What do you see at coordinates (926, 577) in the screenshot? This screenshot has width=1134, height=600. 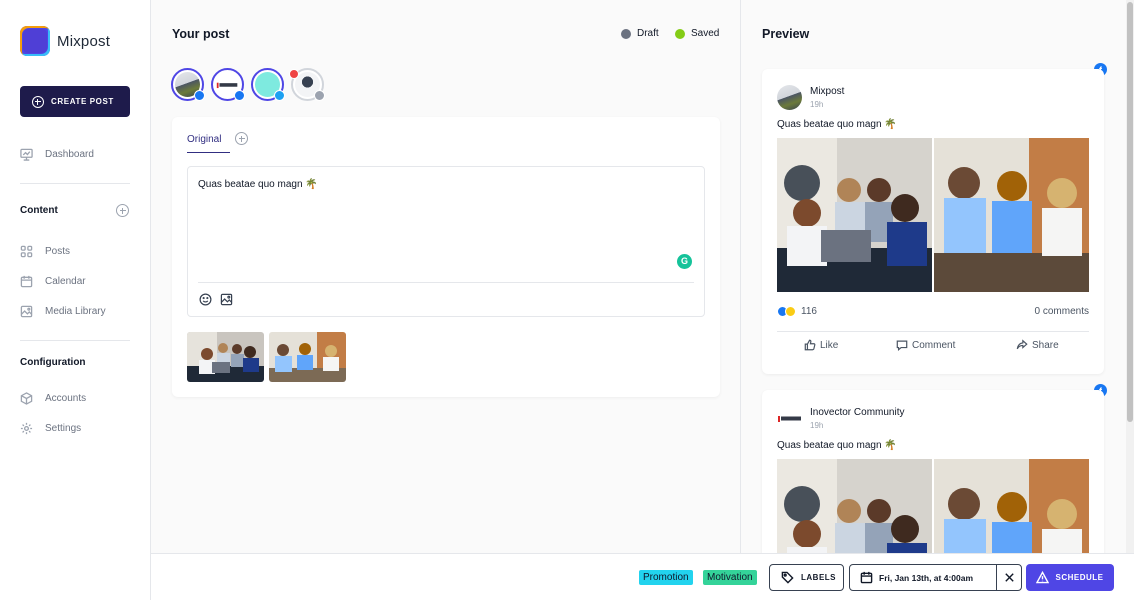 I see `schedule-date: Fri, Jan 13th, at 4:00am` at bounding box center [926, 577].